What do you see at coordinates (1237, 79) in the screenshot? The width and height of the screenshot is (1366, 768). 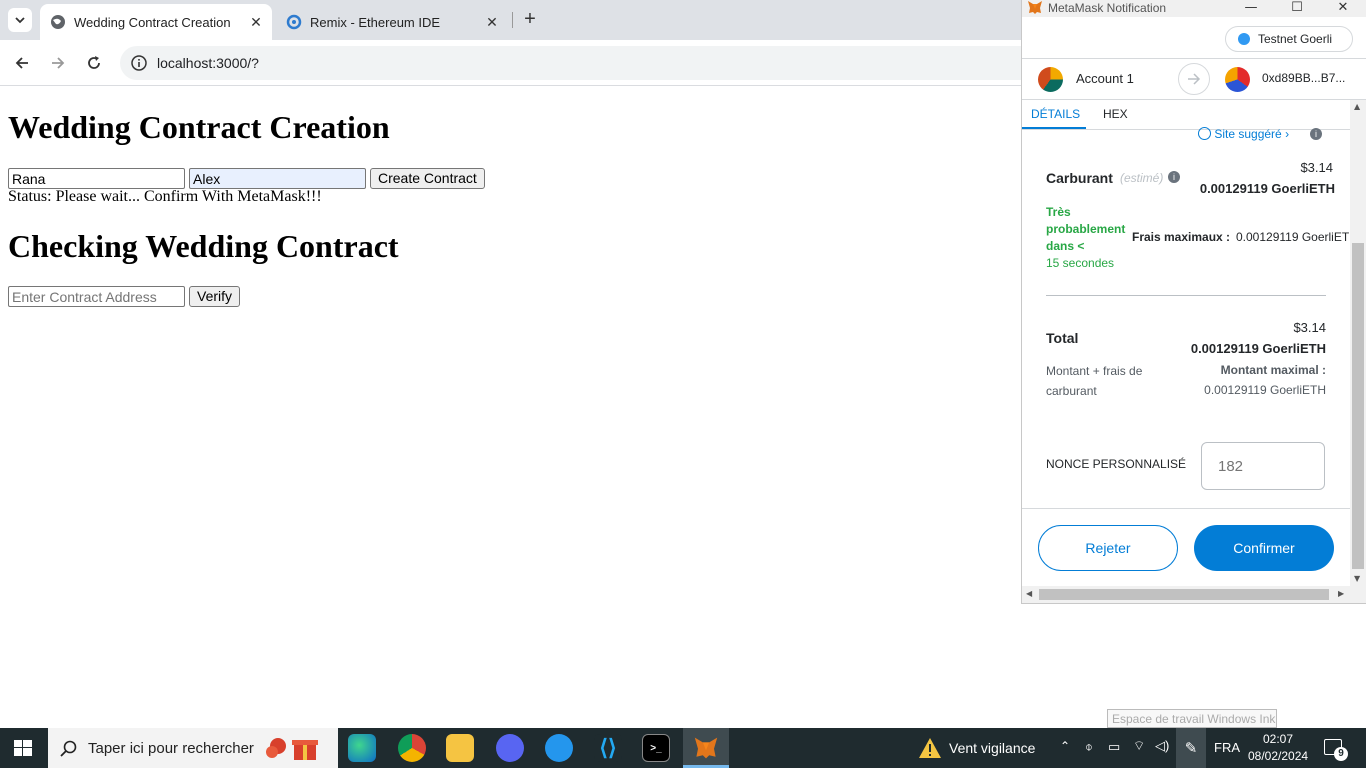 I see `recipient-avatar` at bounding box center [1237, 79].